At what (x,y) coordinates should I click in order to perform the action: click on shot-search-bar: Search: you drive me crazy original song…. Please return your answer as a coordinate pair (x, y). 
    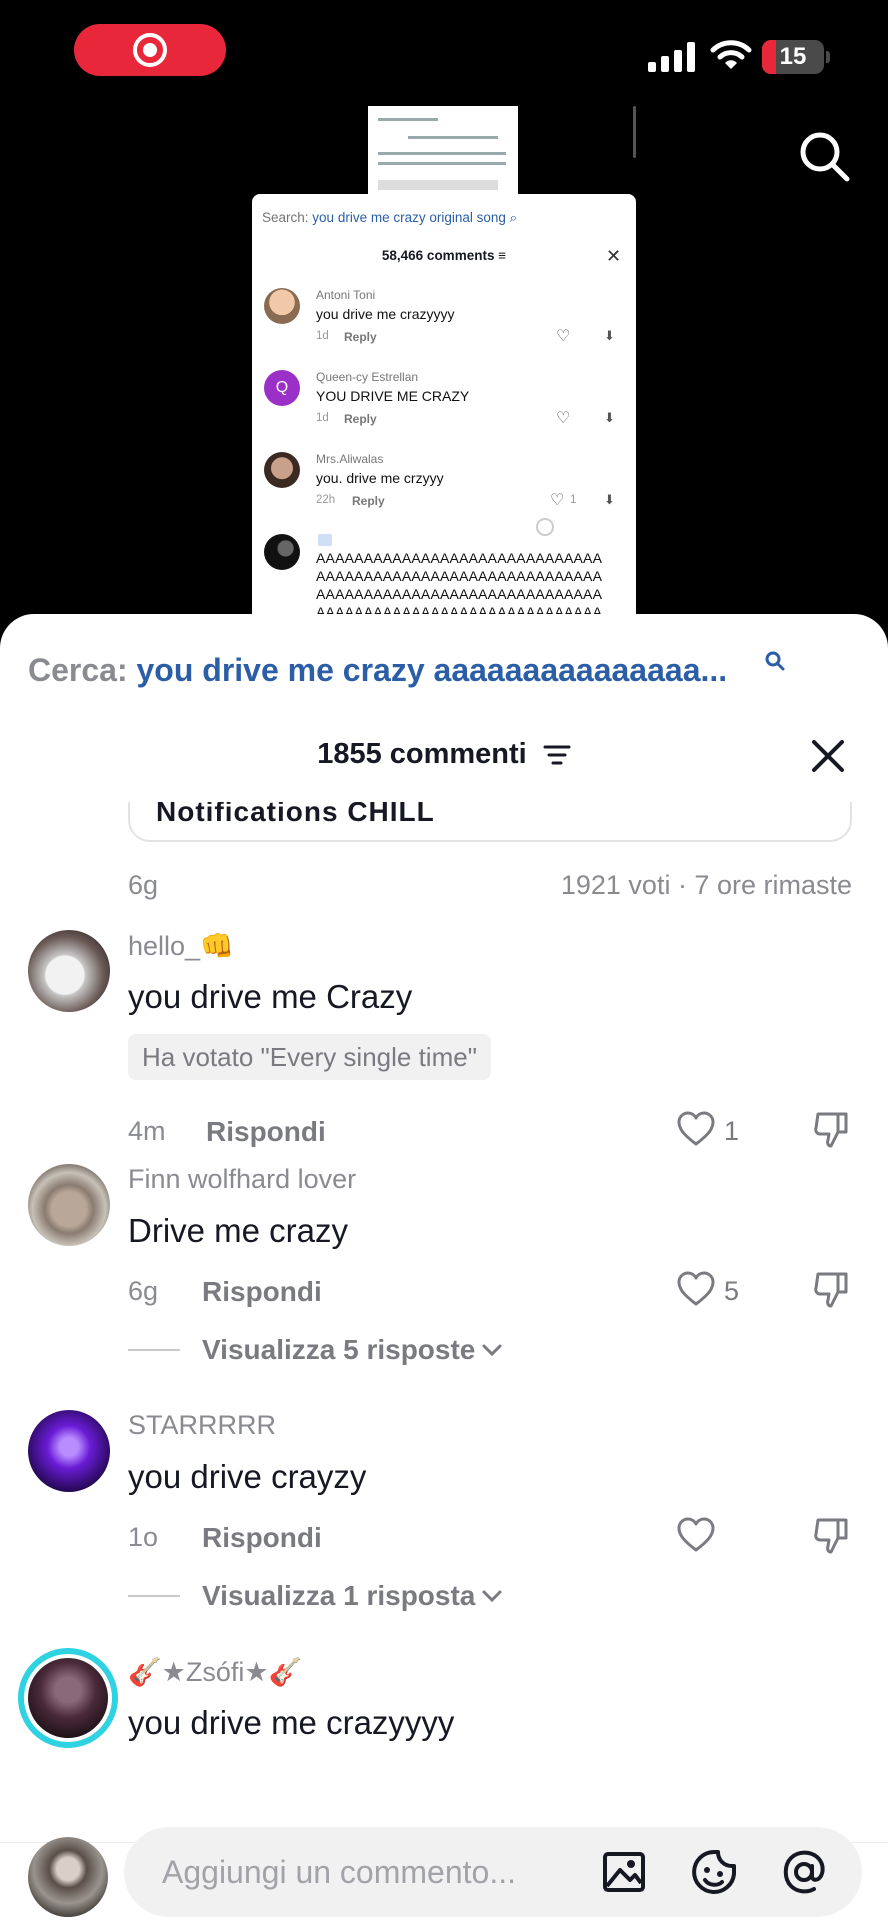
    Looking at the image, I should click on (389, 218).